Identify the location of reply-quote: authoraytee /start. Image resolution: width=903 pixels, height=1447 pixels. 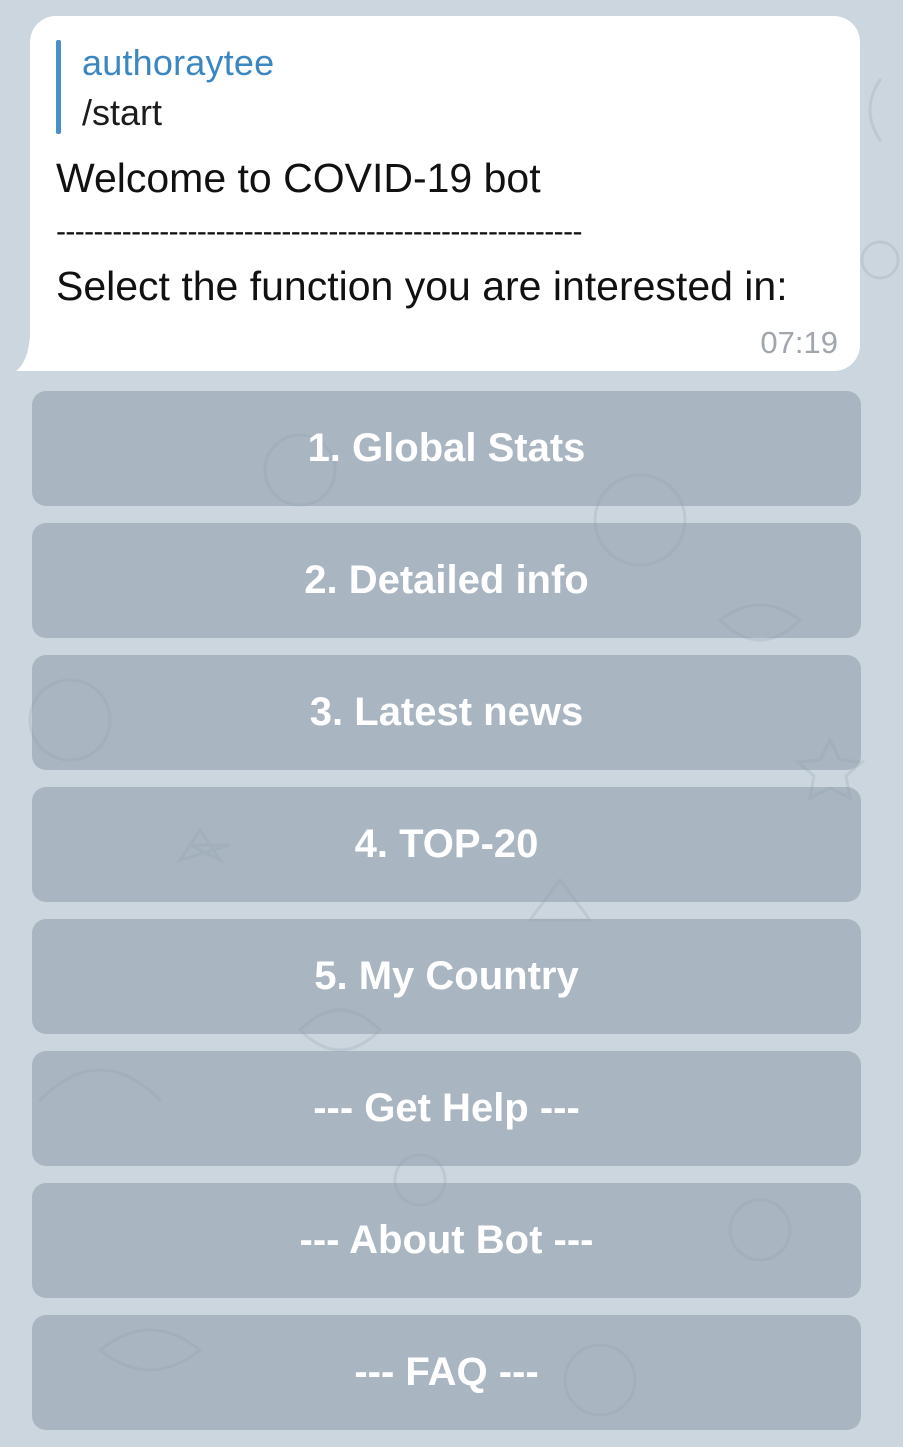
(445, 86).